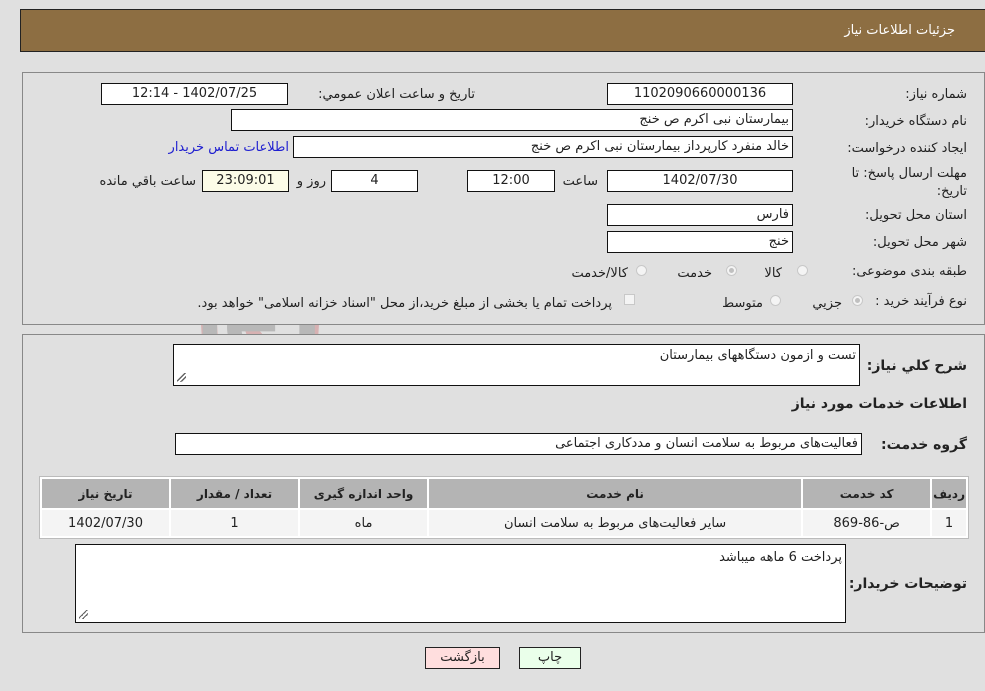 The image size is (985, 691). What do you see at coordinates (229, 147) in the screenshot?
I see `buyer-contact-link: اطلاعات تماس خریدار` at bounding box center [229, 147].